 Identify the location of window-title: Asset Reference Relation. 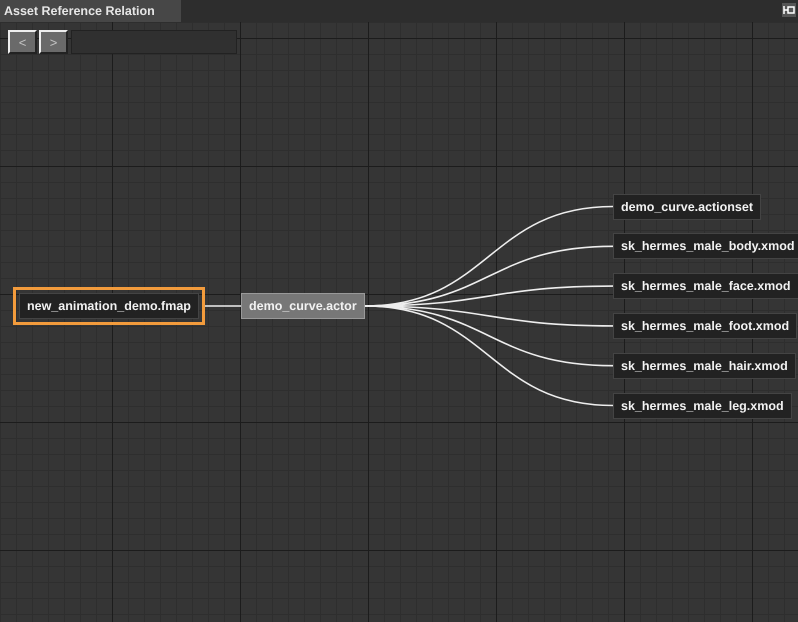
(90, 11).